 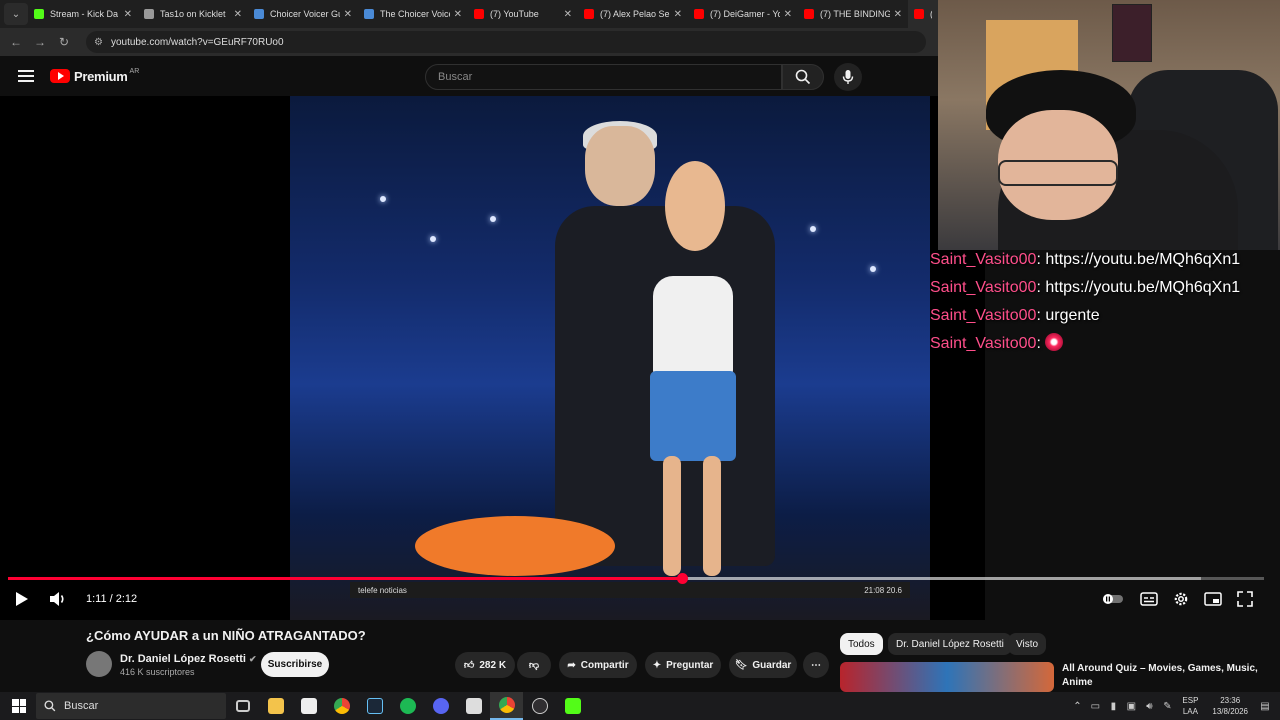 What do you see at coordinates (413, 14) in the screenshot?
I see `browser-tab: The Choicer Voice ✕` at bounding box center [413, 14].